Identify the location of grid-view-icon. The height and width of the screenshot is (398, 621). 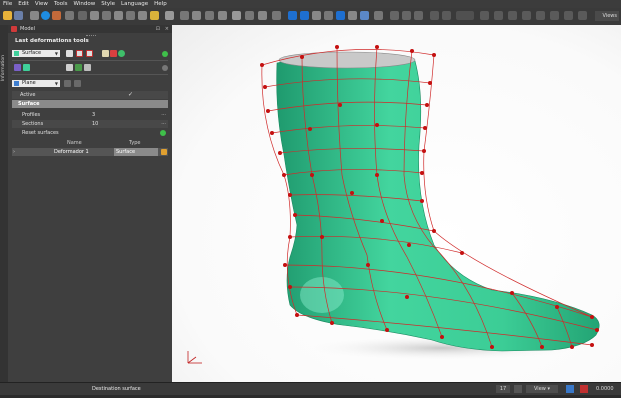
(87, 67).